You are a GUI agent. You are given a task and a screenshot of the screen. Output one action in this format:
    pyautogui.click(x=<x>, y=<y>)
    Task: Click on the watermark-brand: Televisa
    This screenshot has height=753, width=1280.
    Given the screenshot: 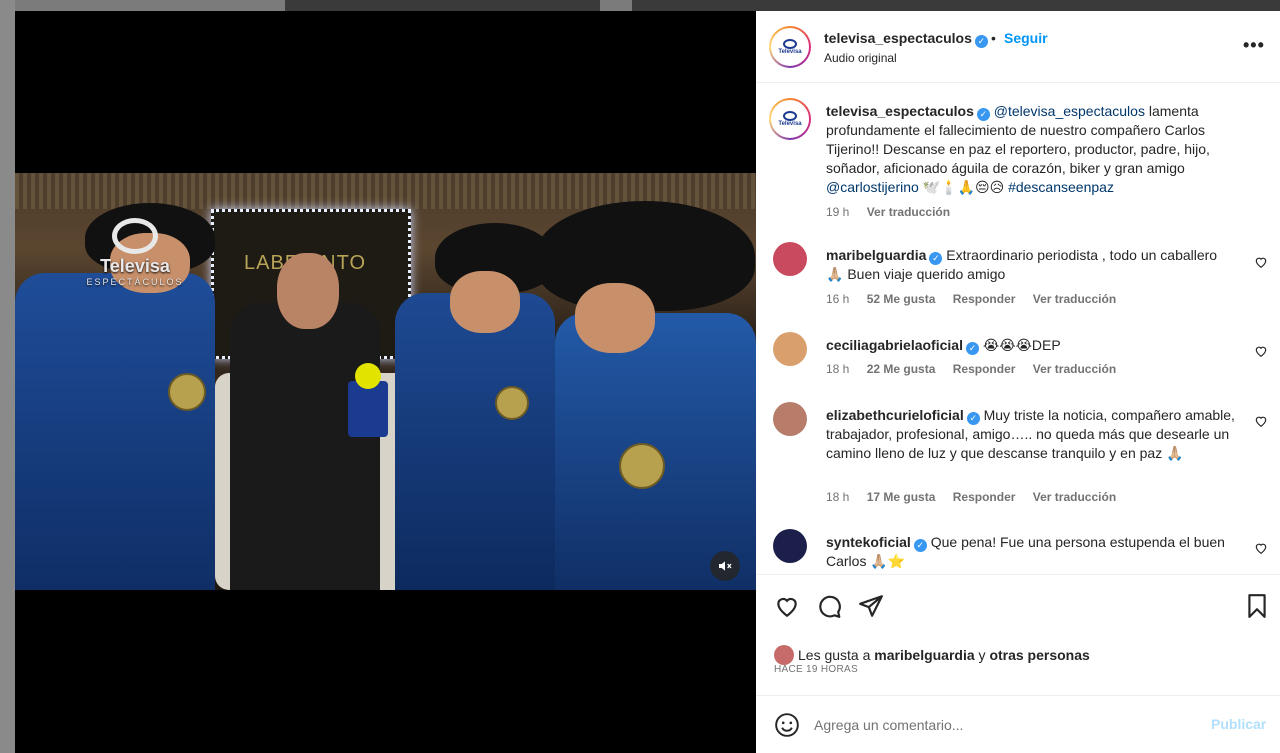 What is the action you would take?
    pyautogui.click(x=135, y=266)
    